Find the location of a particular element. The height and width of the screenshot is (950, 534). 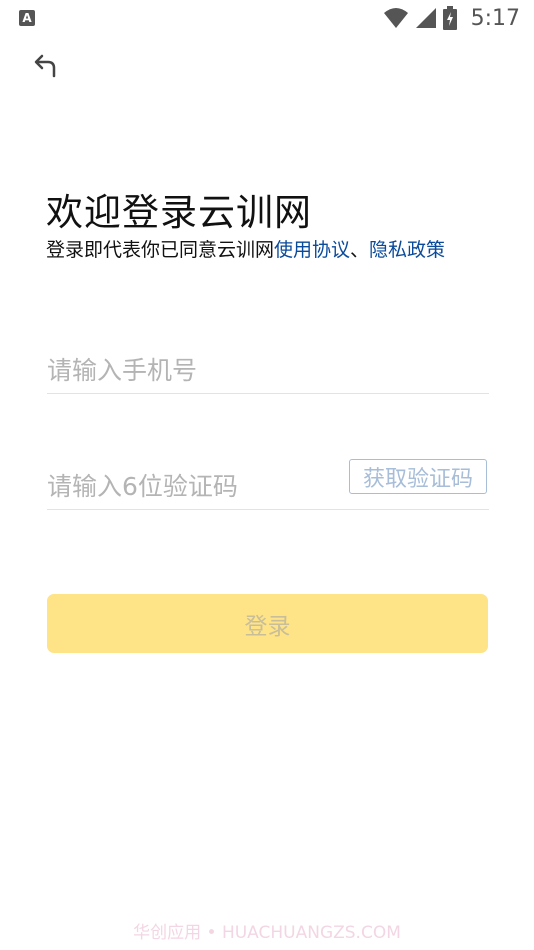

back-button is located at coordinates (46, 66).